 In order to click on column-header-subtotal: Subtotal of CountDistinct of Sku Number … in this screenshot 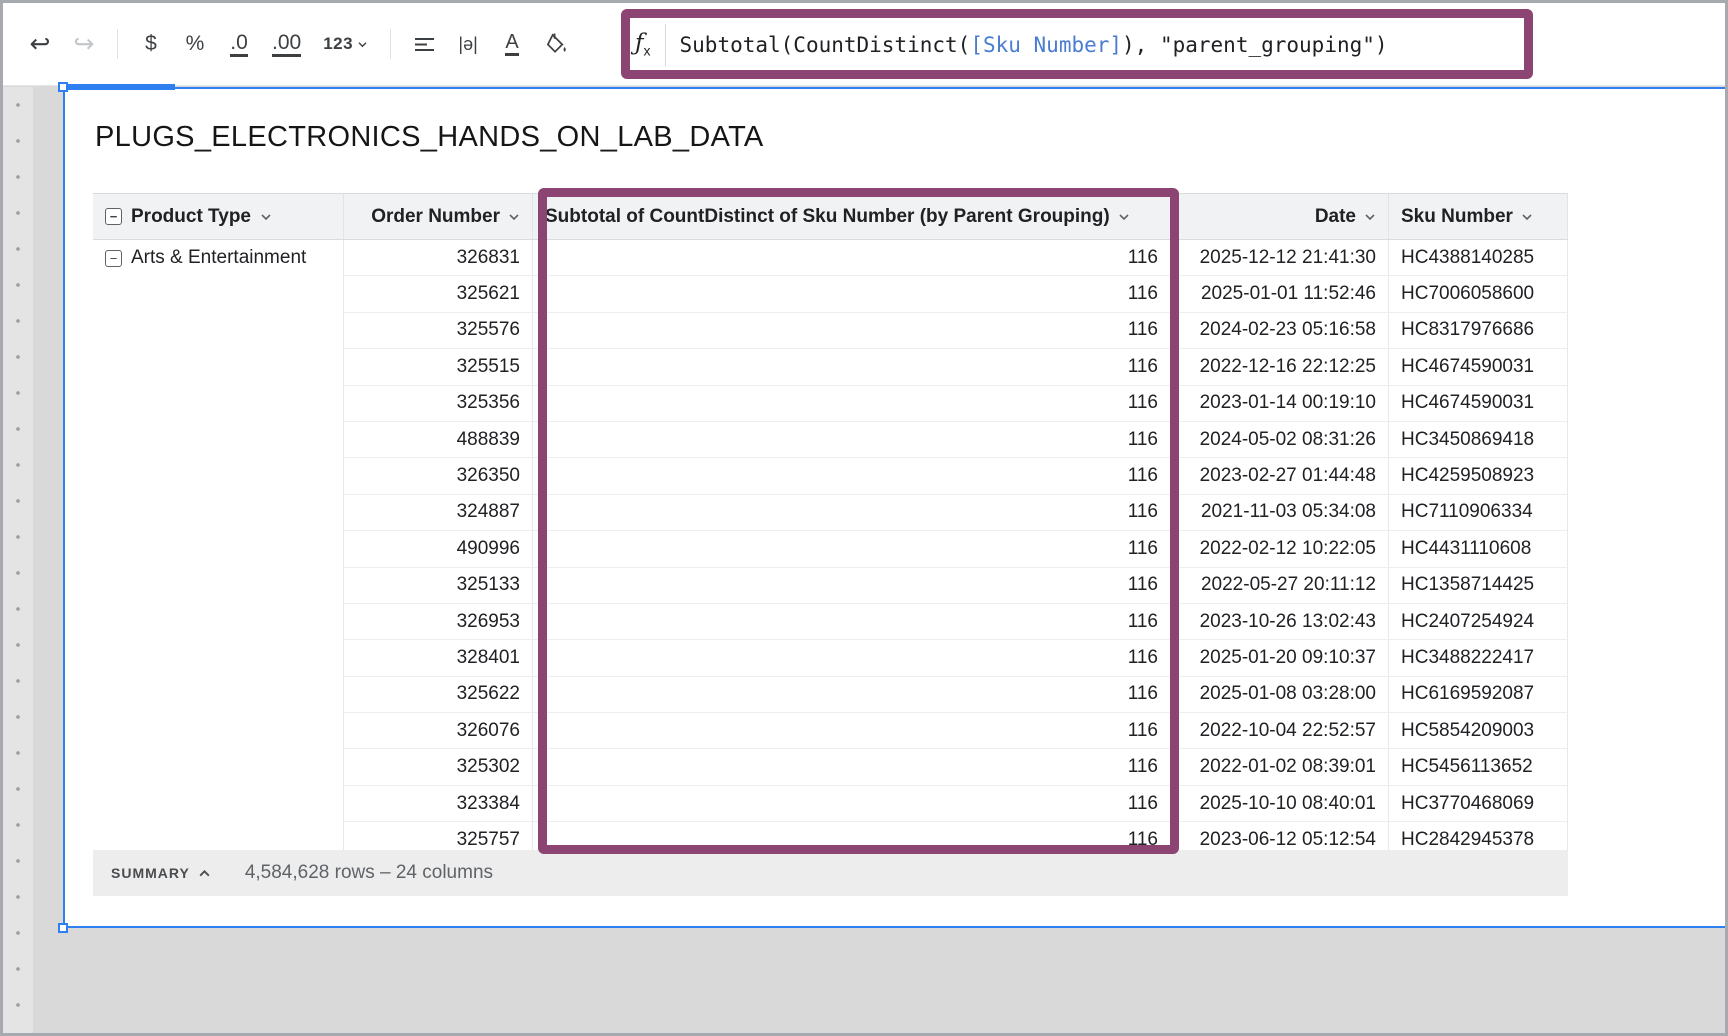, I will do `click(853, 216)`.